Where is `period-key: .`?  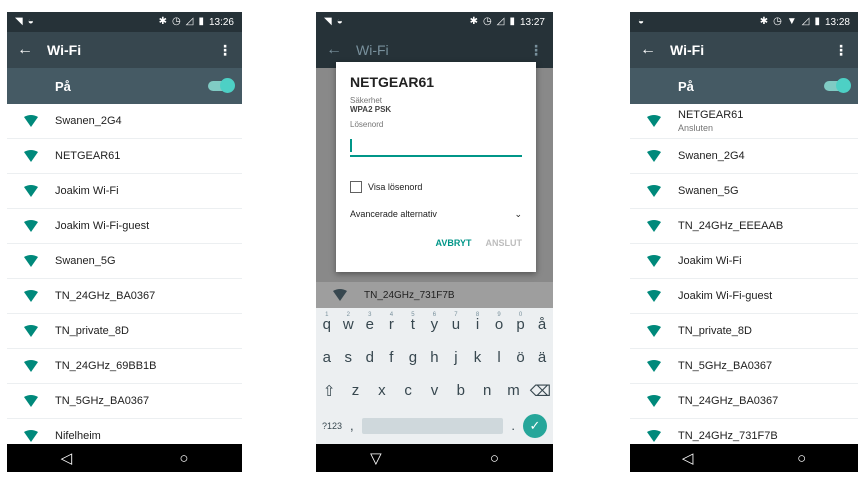 period-key: . is located at coordinates (513, 425).